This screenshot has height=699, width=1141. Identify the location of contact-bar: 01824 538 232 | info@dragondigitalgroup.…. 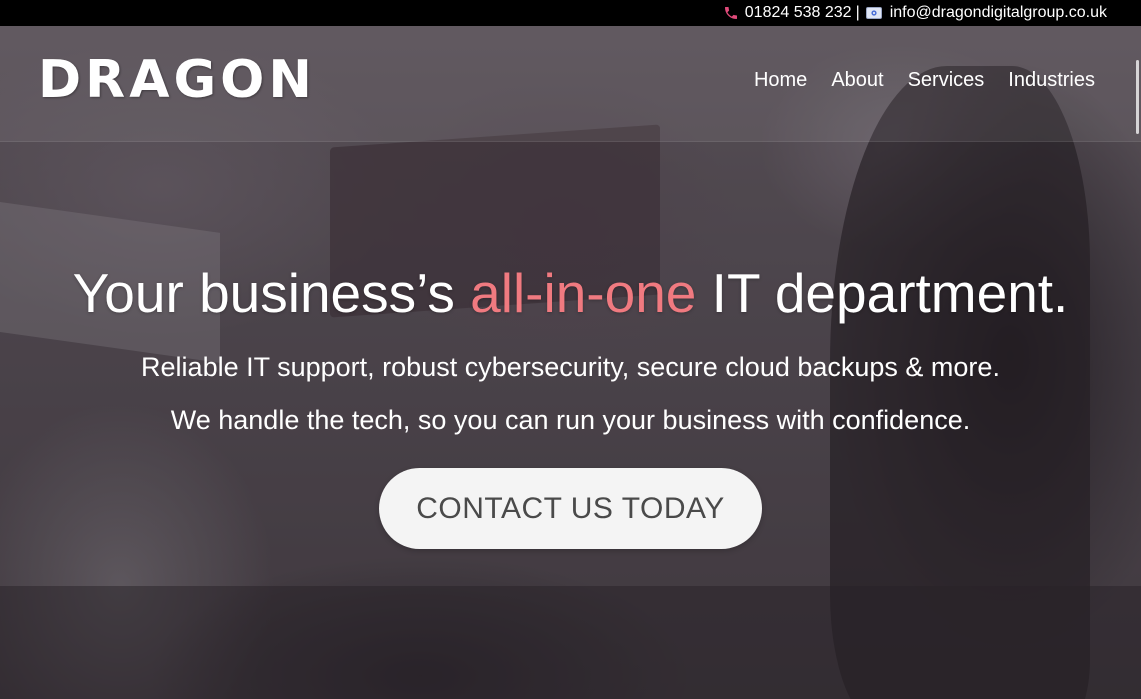
(570, 13).